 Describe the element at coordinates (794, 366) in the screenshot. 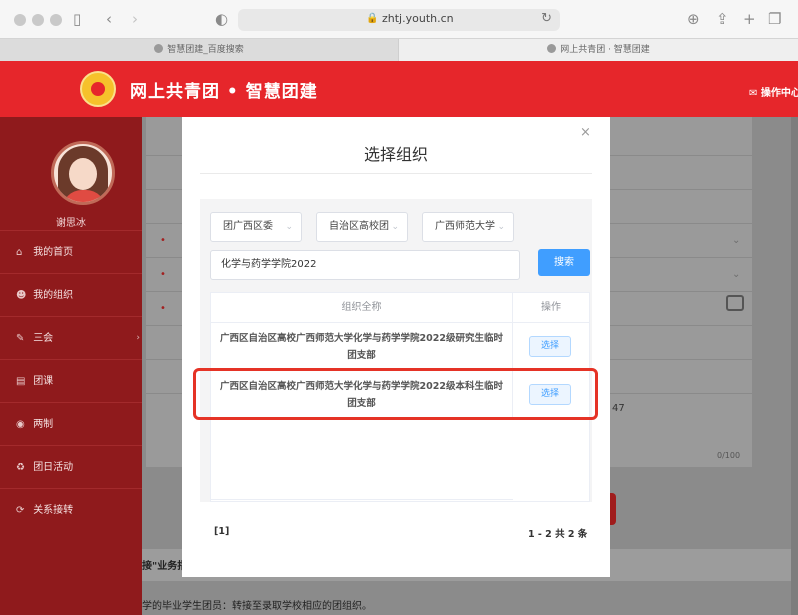

I see `page-scrollbar` at that location.